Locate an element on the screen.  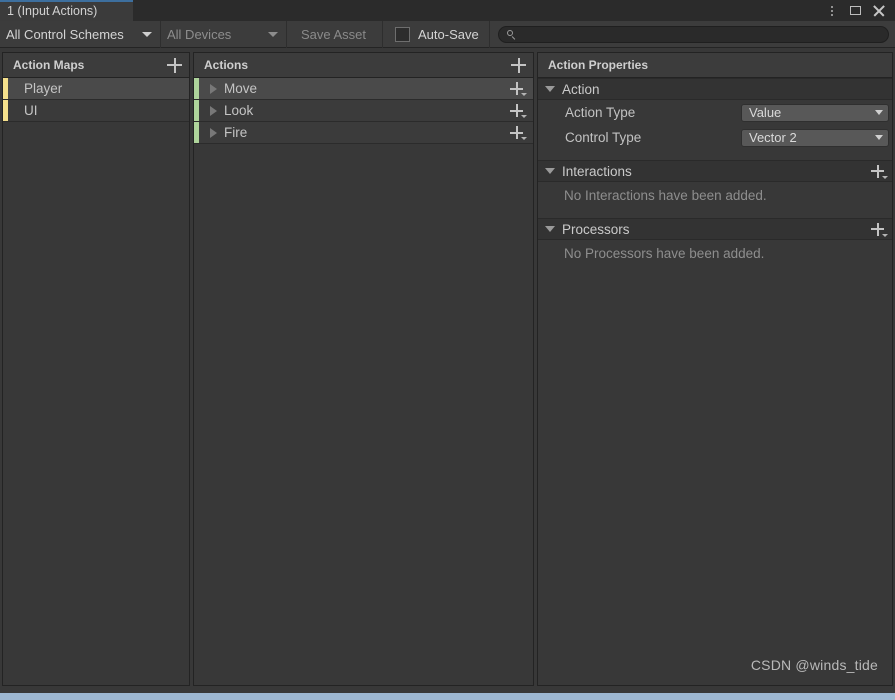
window-controls is located at coordinates (858, 10).